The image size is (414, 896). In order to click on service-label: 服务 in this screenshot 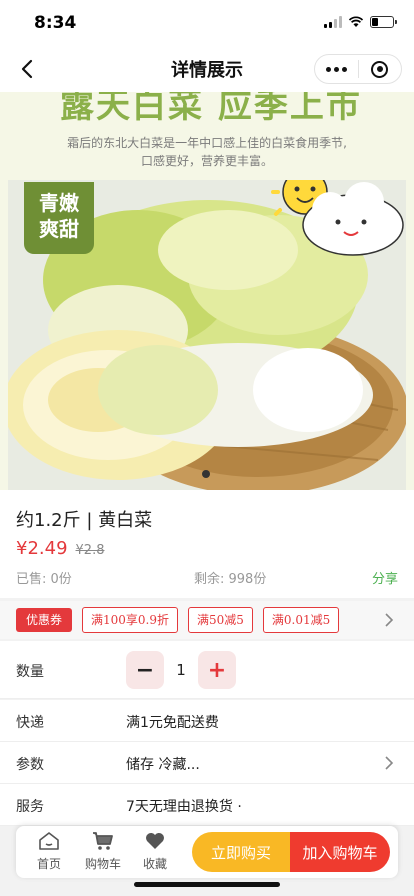, I will do `click(30, 807)`.